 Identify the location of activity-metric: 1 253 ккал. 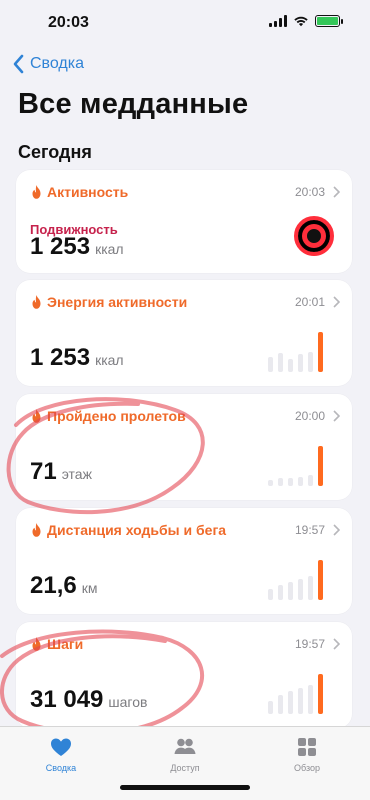
(77, 247).